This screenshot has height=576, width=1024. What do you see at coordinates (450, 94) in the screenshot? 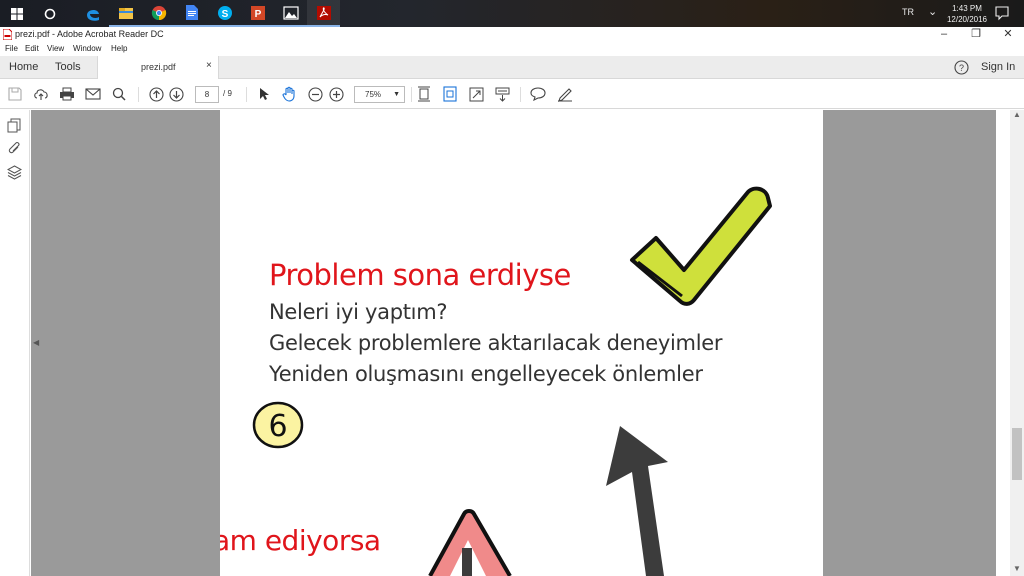
I see `fit-page-icon` at bounding box center [450, 94].